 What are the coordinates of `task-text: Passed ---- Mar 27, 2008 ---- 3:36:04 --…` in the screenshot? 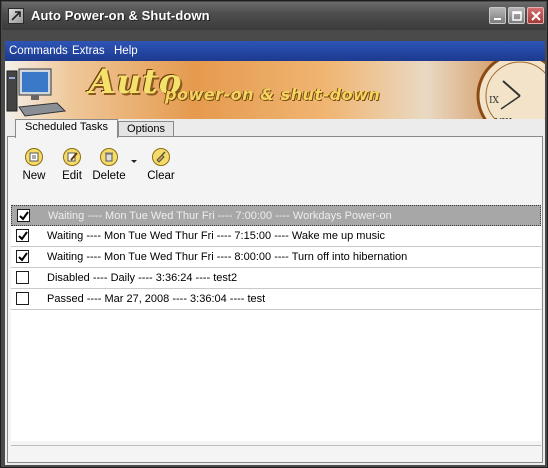 It's located at (156, 299).